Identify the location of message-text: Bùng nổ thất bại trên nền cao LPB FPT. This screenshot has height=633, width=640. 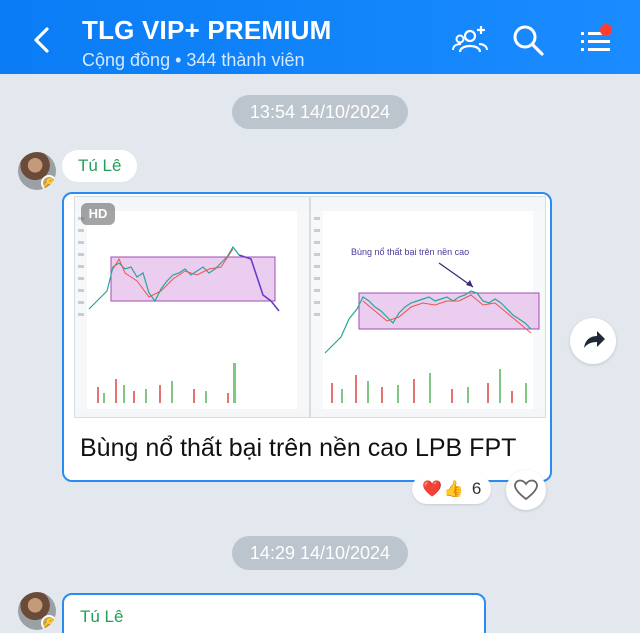
(298, 448).